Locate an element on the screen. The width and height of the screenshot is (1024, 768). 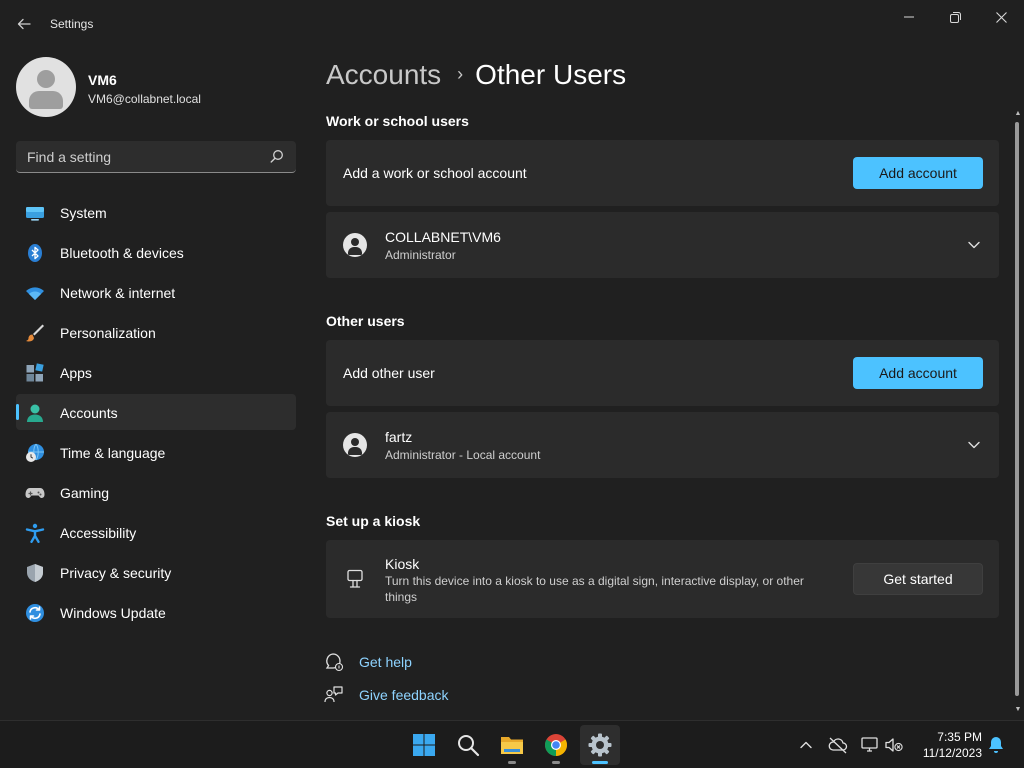
chrome-icon is located at coordinates (556, 745).